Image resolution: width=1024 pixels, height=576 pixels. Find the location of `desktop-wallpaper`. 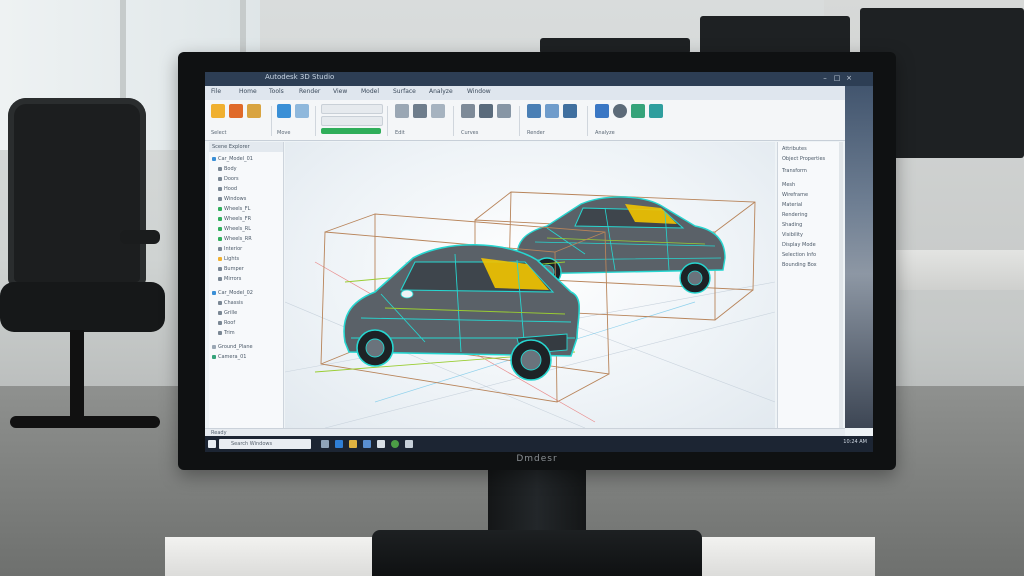

desktop-wallpaper is located at coordinates (859, 257).